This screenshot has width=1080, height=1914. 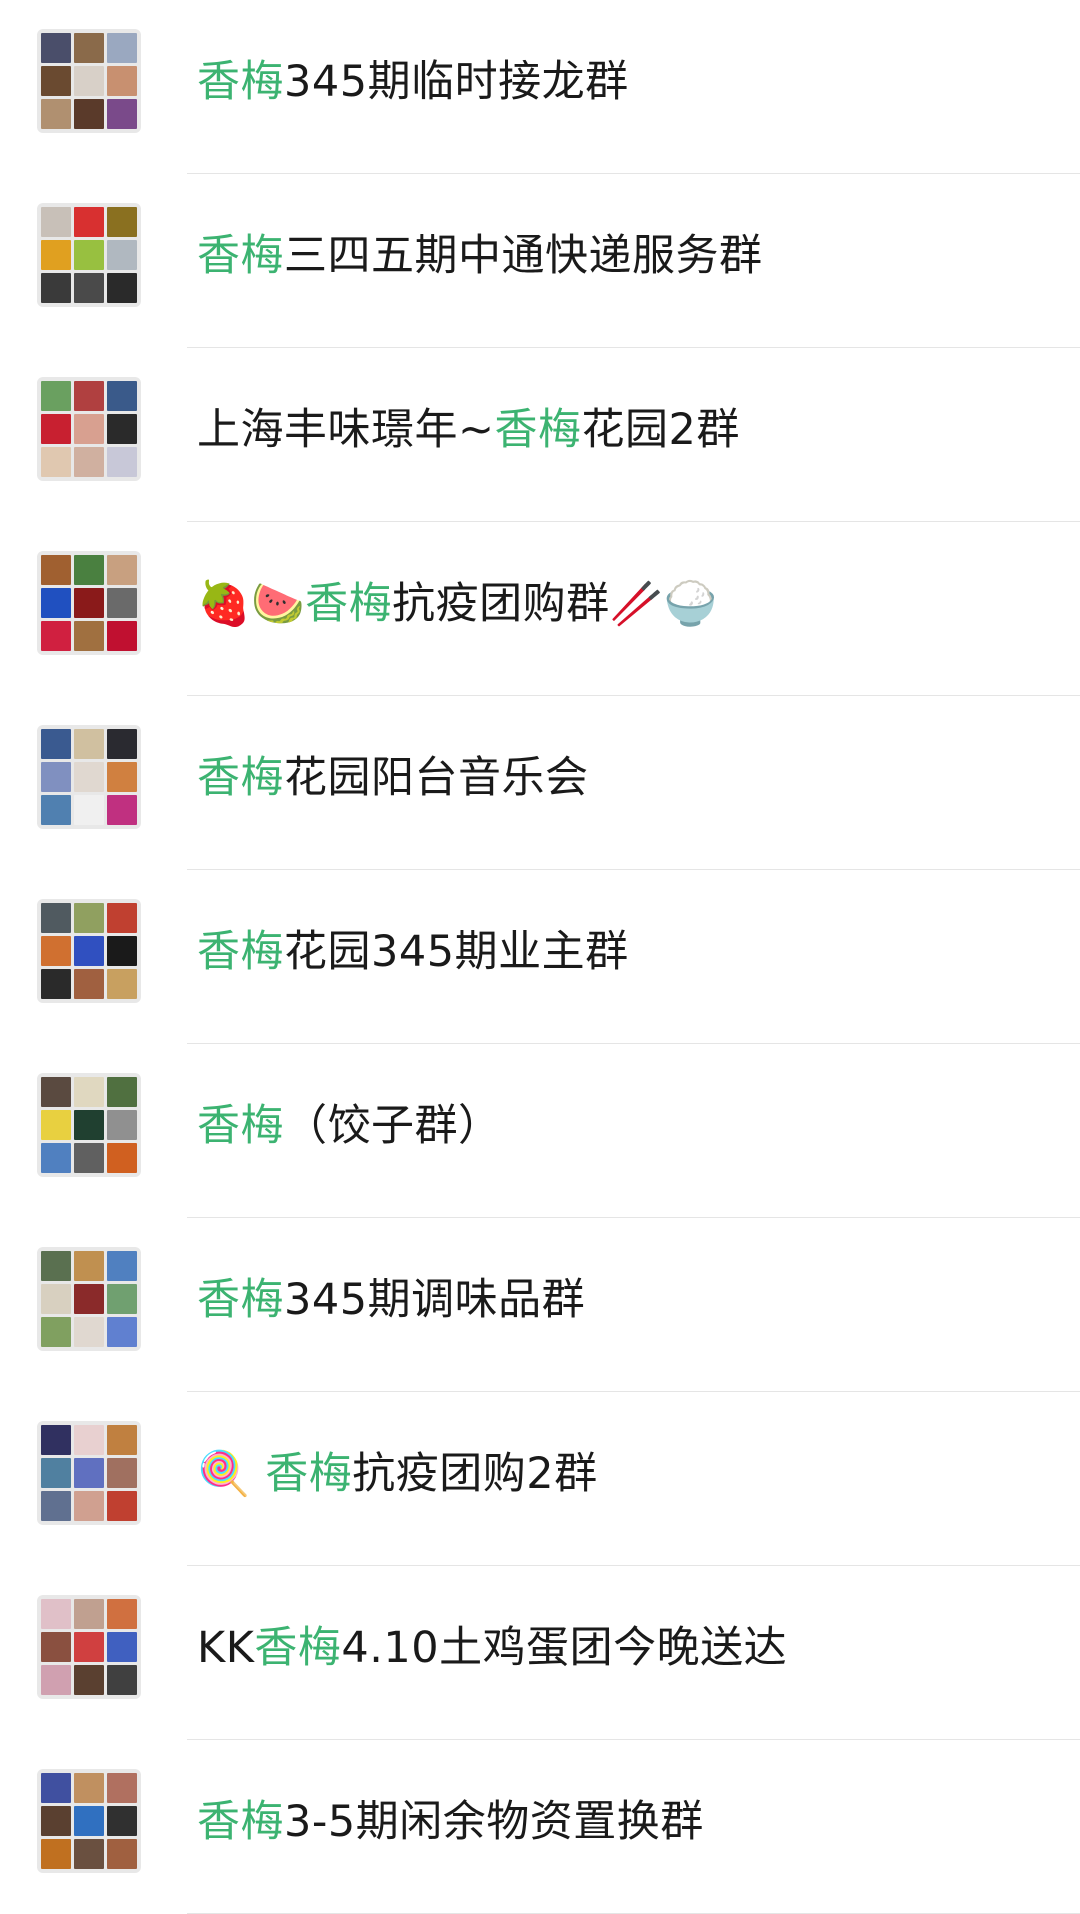 I want to click on group-name-text: 花园345期业主群, so click(x=456, y=952).